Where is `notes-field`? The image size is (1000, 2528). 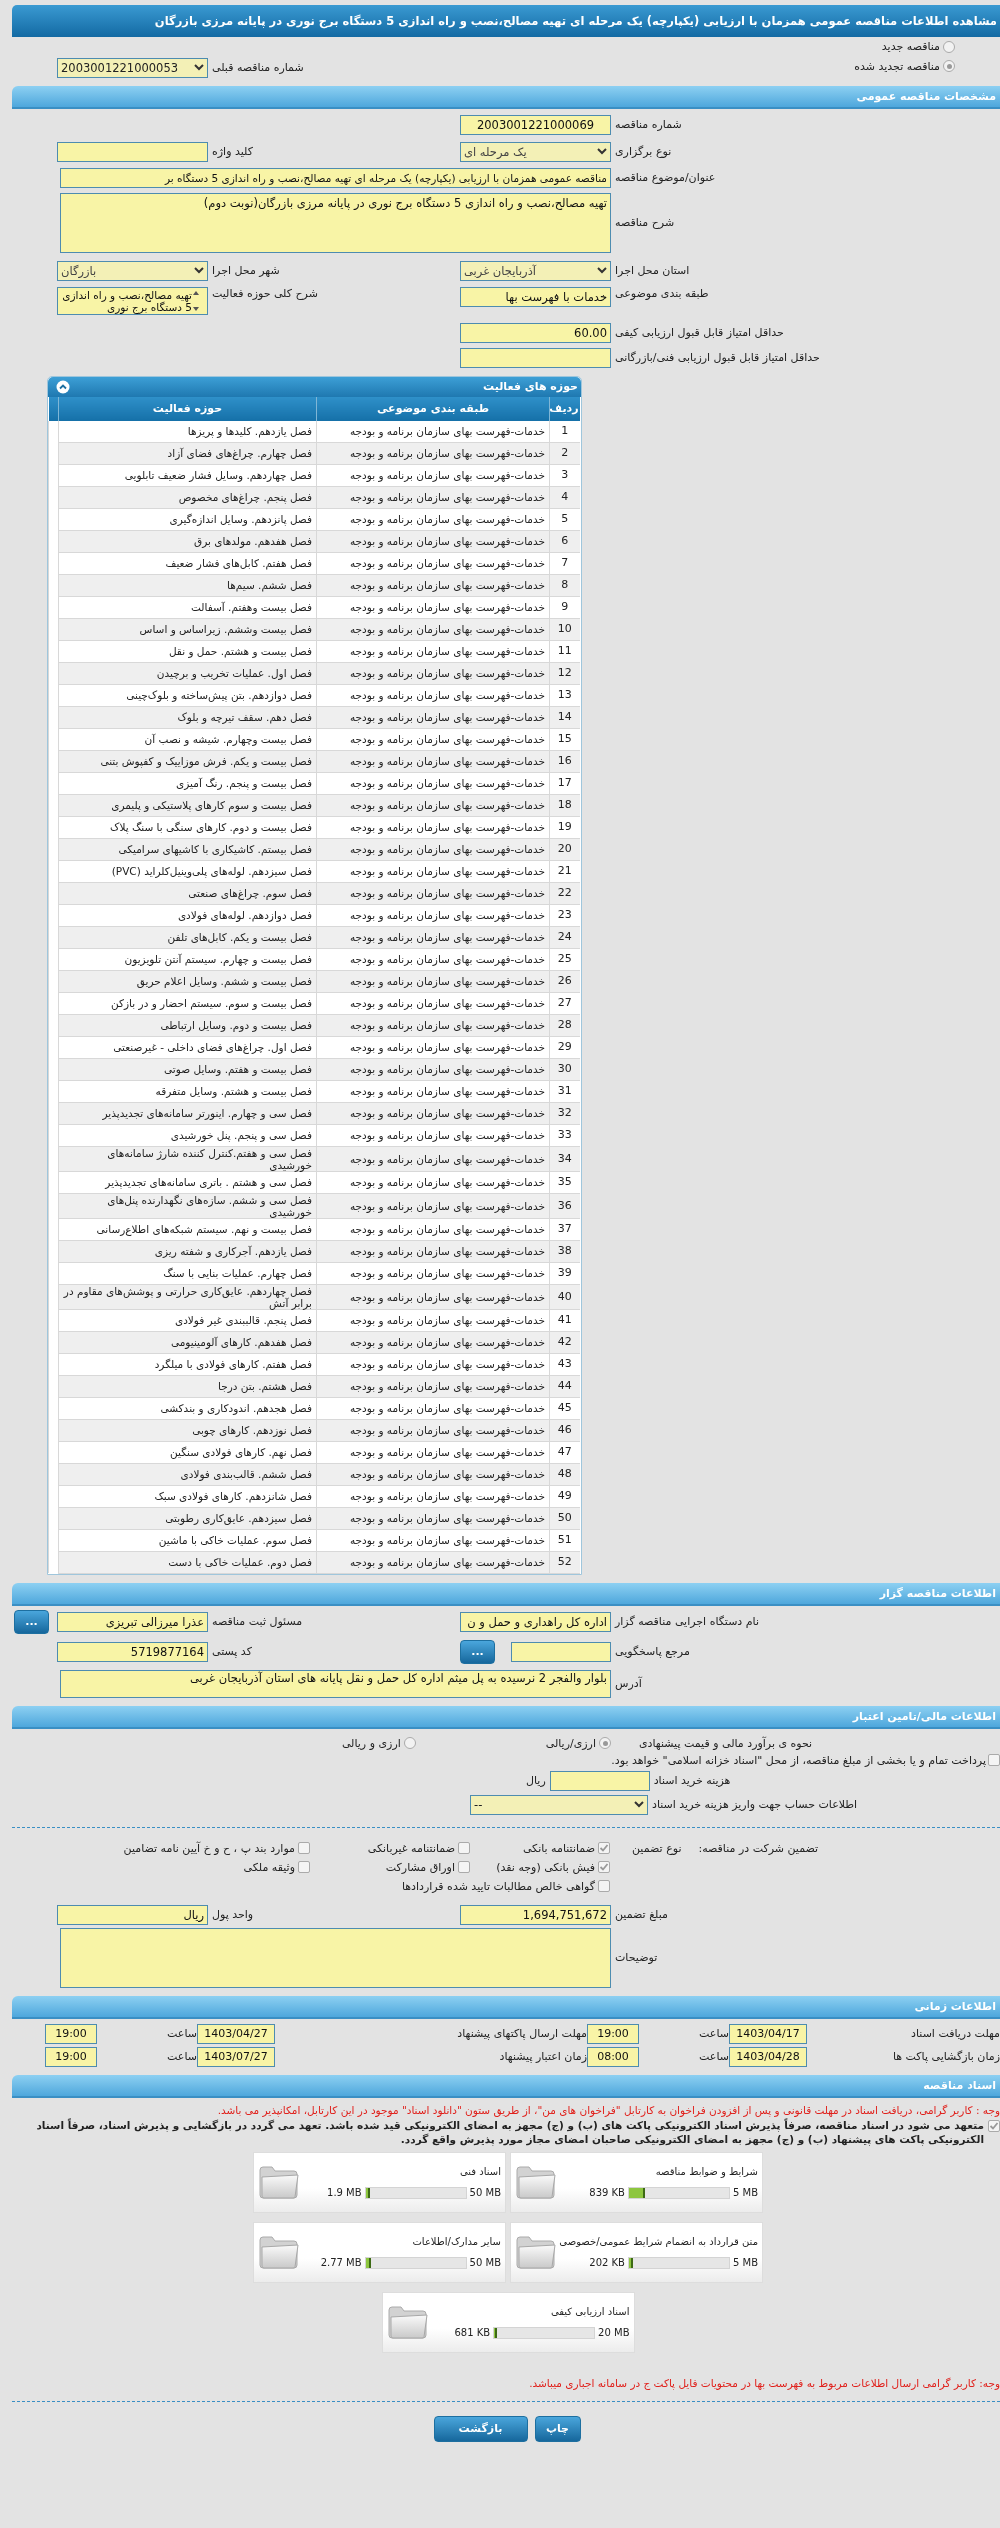
notes-field is located at coordinates (335, 1957).